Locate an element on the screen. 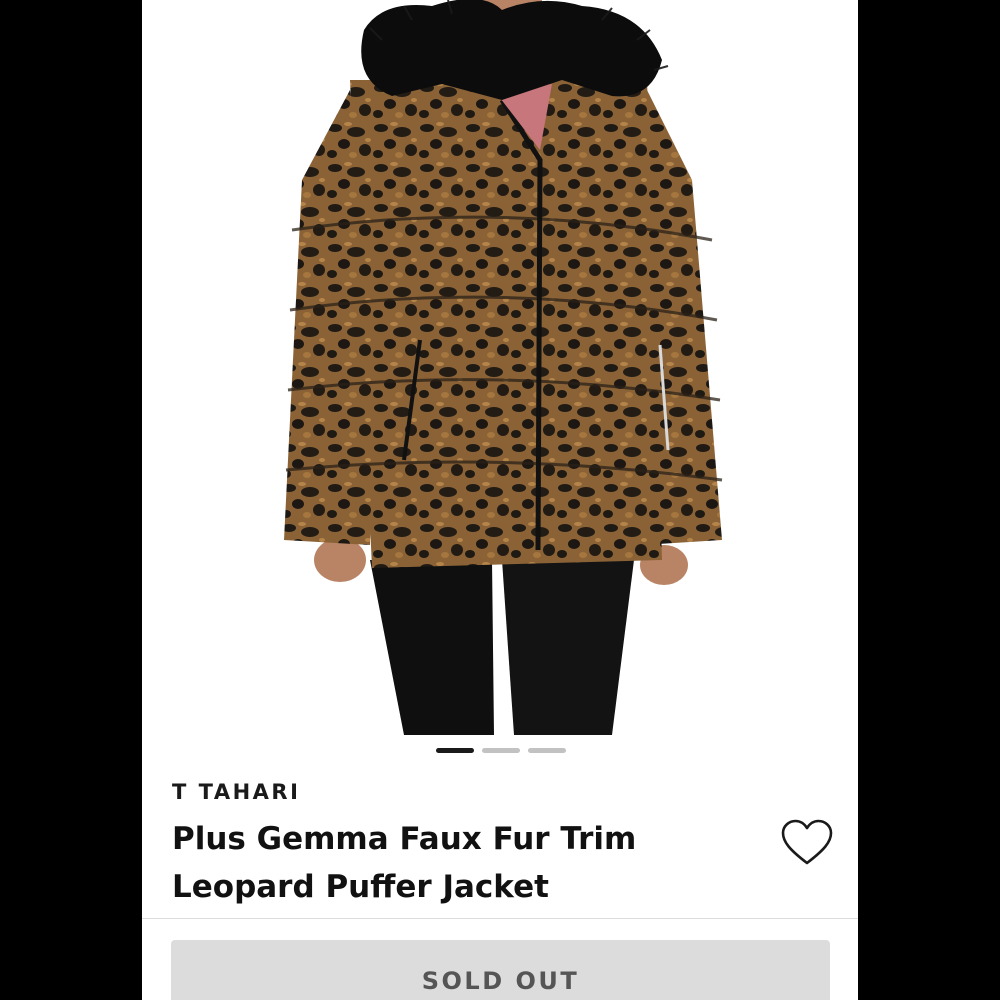  divider is located at coordinates (500, 918).